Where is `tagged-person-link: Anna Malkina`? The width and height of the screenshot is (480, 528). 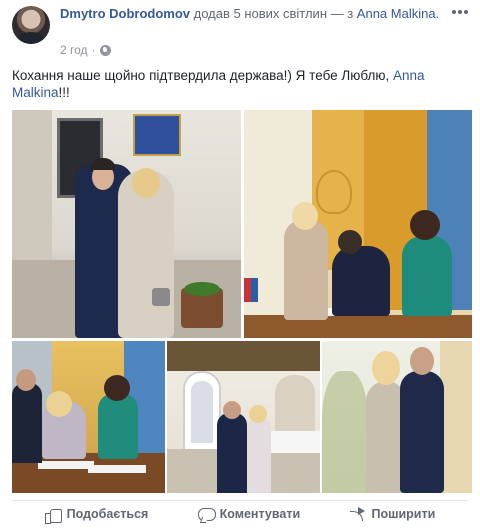
tagged-person-link: Anna Malkina is located at coordinates (396, 13).